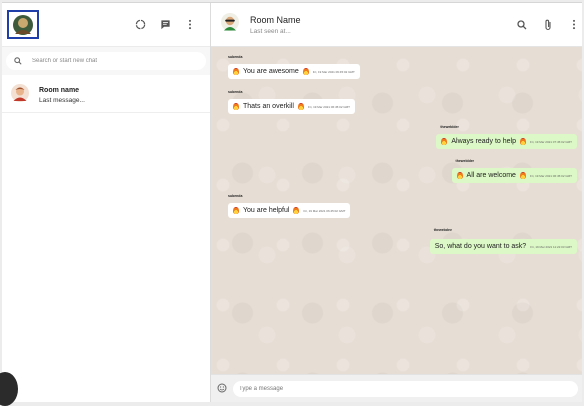  I want to click on message-input-wrap, so click(405, 388).